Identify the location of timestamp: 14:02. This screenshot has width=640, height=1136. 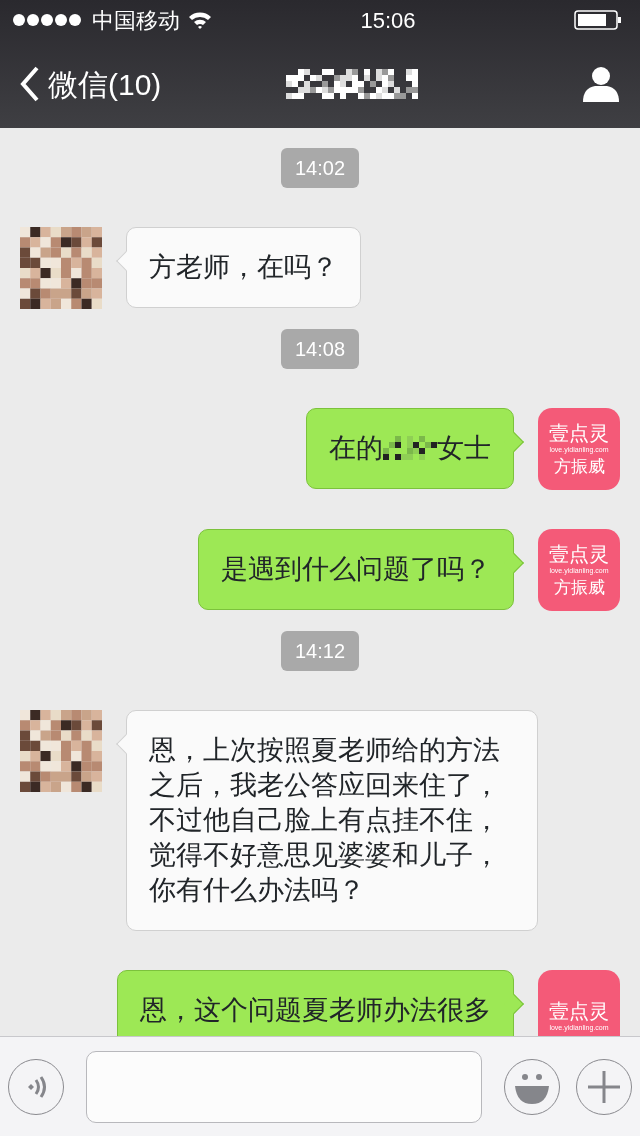
(320, 168).